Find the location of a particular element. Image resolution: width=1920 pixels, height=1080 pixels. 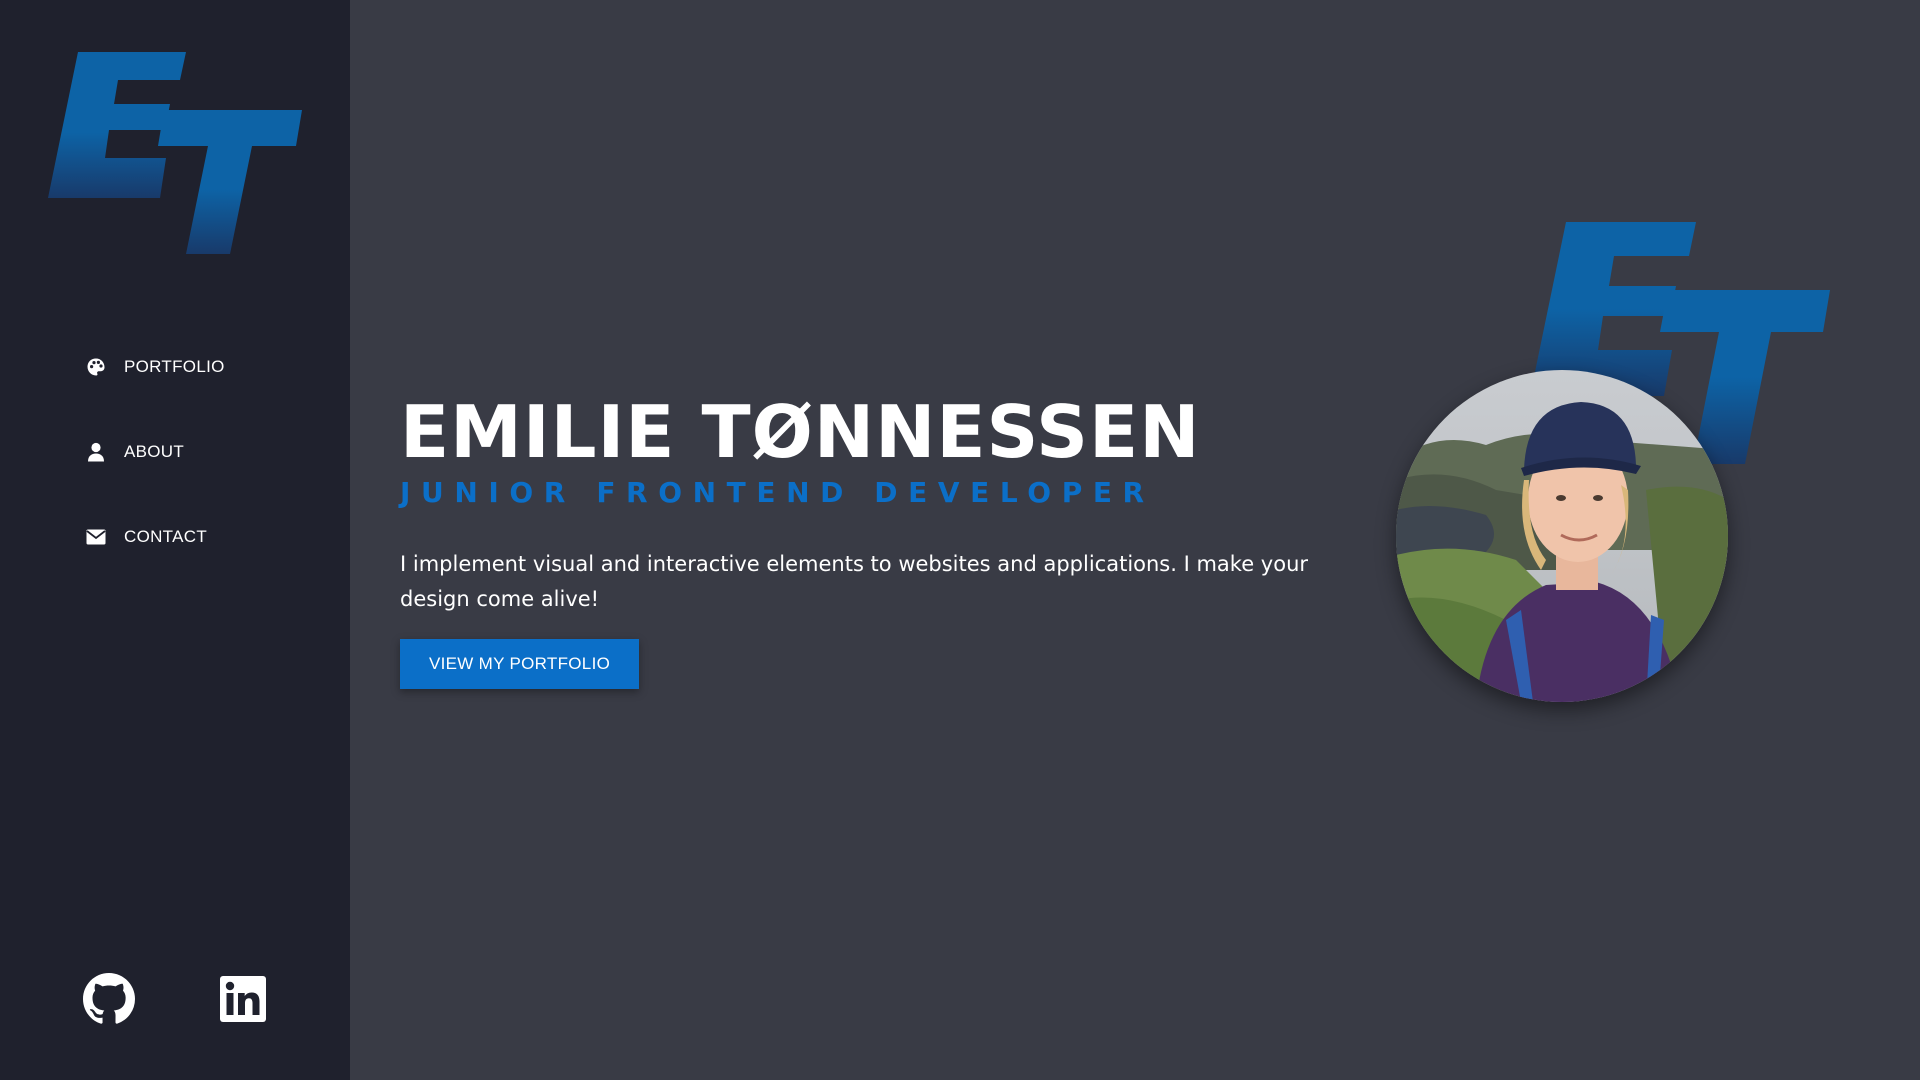

palette-icon is located at coordinates (96, 367).